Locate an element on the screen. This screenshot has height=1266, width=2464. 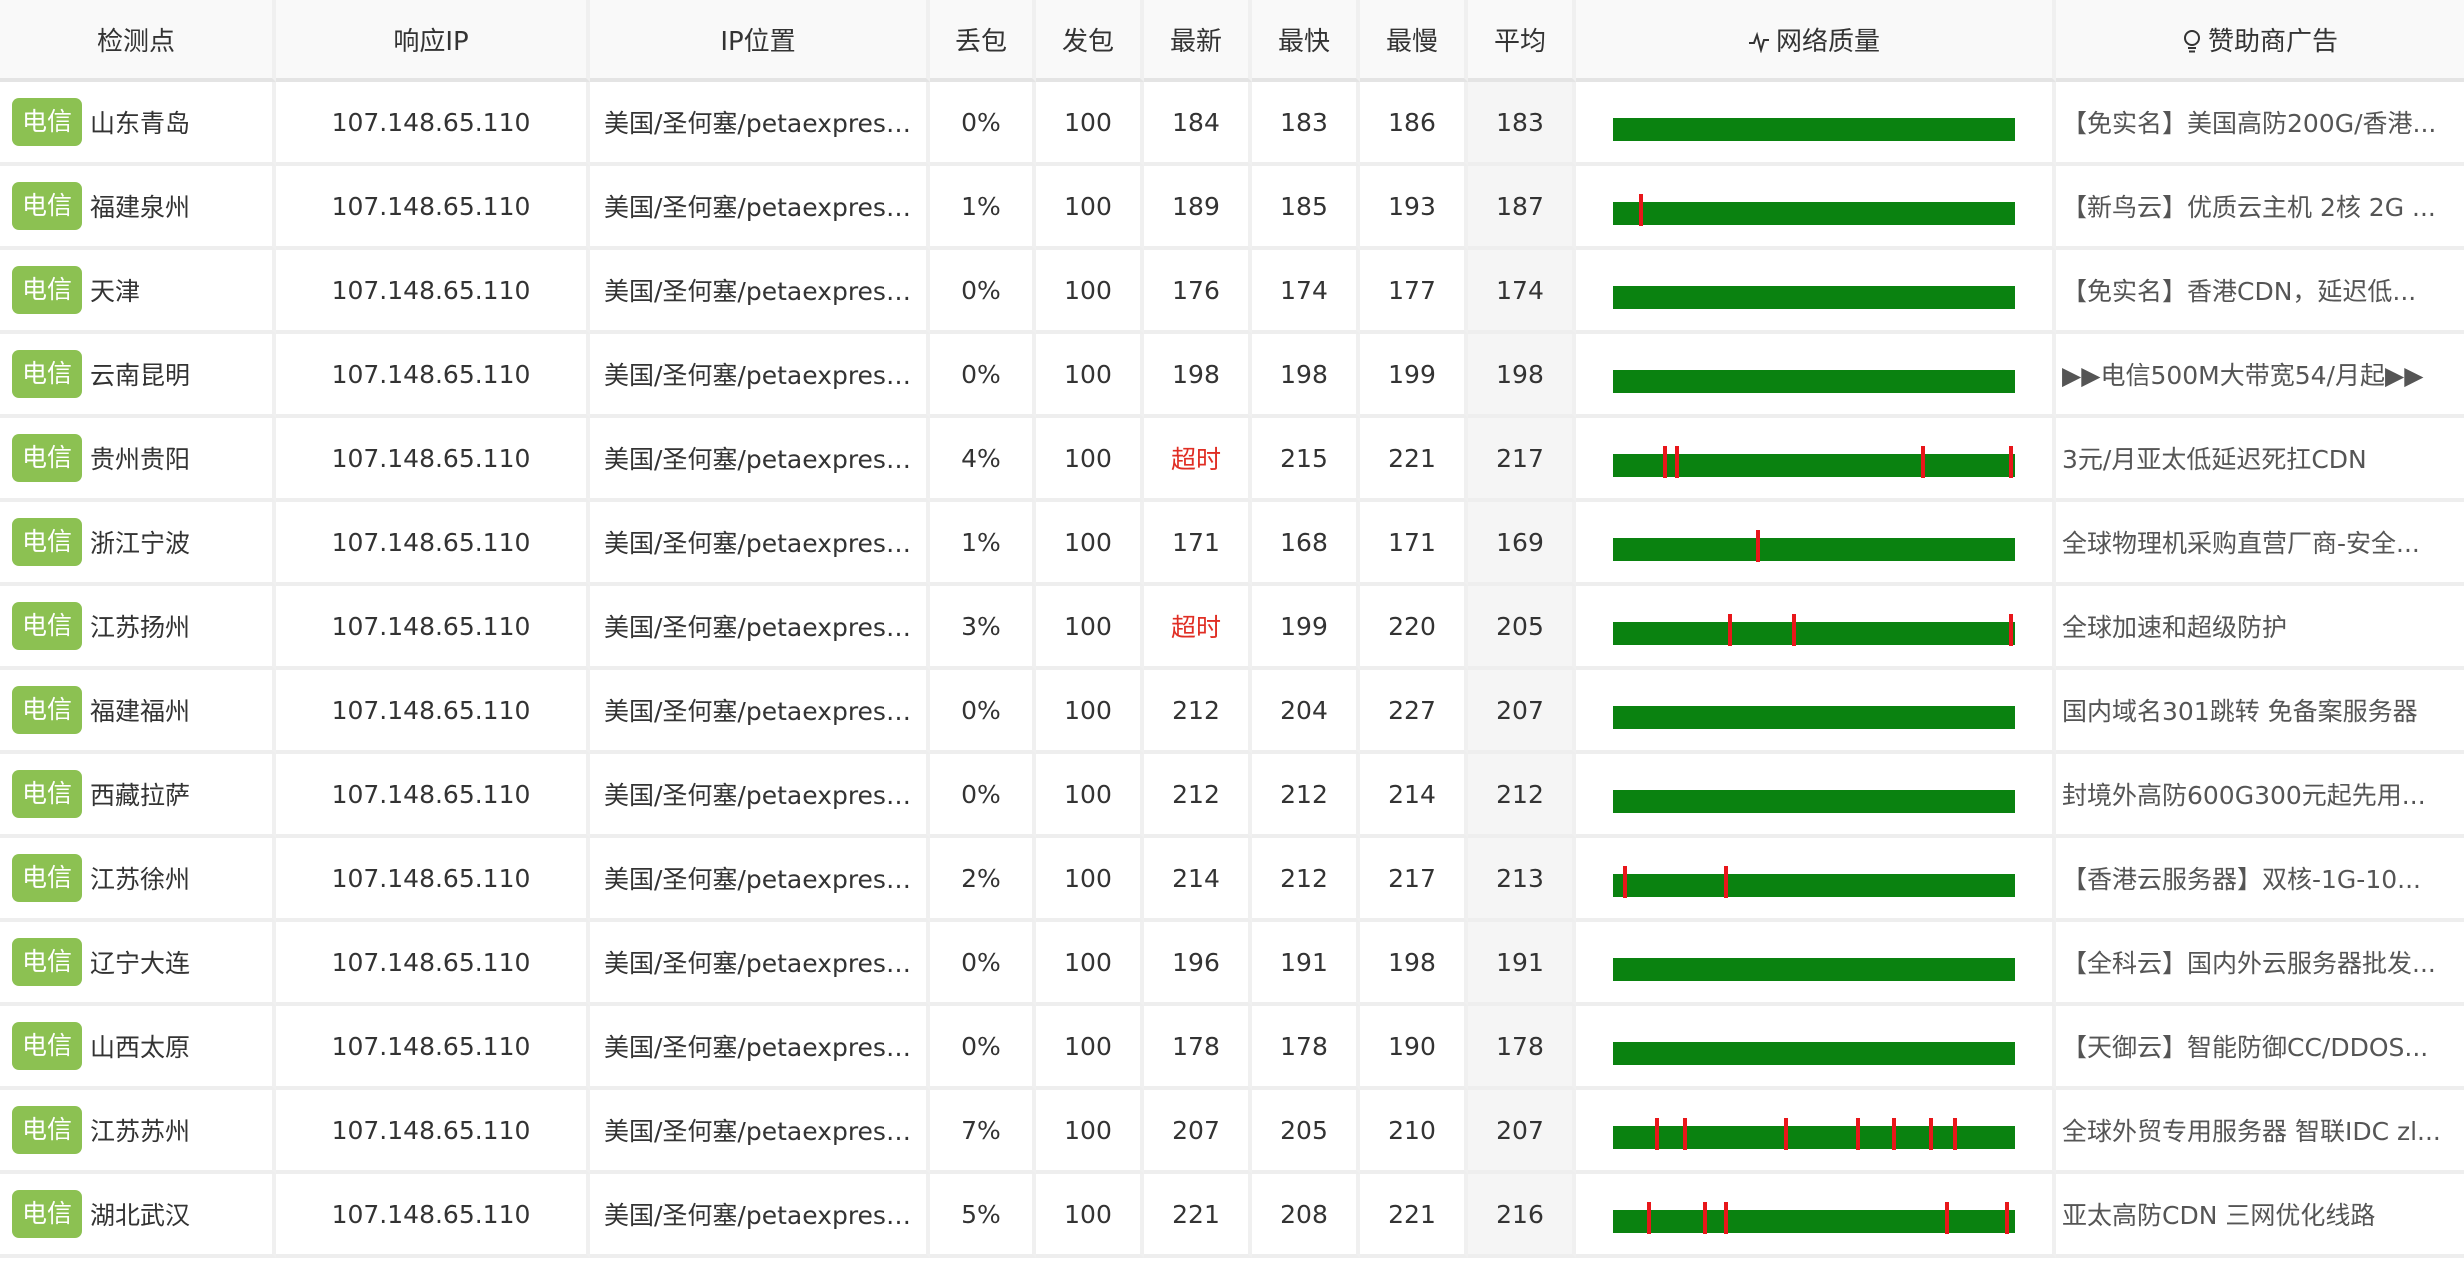
average-cell: 178 is located at coordinates (1522, 1048).